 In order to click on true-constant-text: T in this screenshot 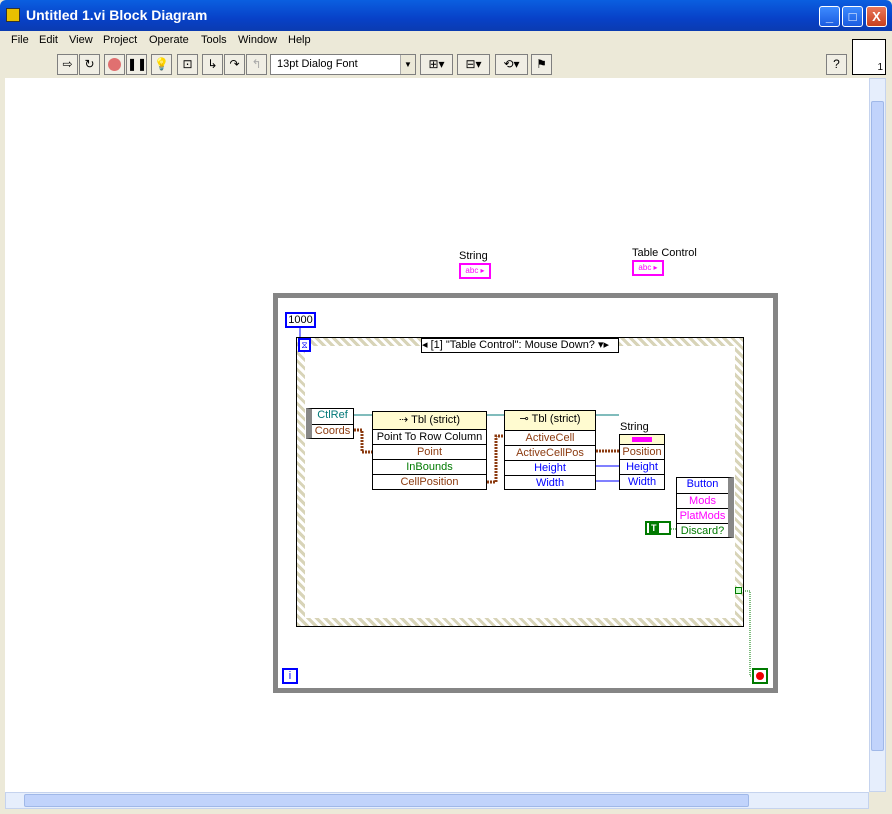, I will do `click(654, 528)`.